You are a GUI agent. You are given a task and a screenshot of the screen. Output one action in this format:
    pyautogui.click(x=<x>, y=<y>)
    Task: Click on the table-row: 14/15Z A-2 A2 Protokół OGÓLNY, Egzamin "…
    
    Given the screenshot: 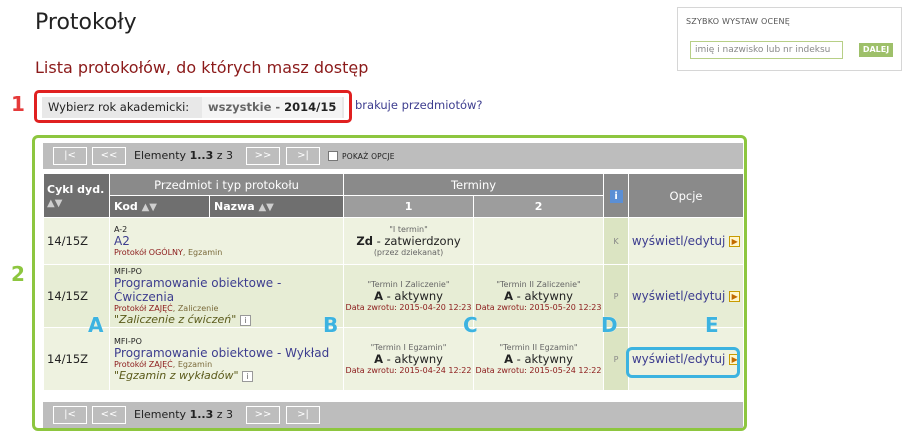 What is the action you would take?
    pyautogui.click(x=394, y=241)
    